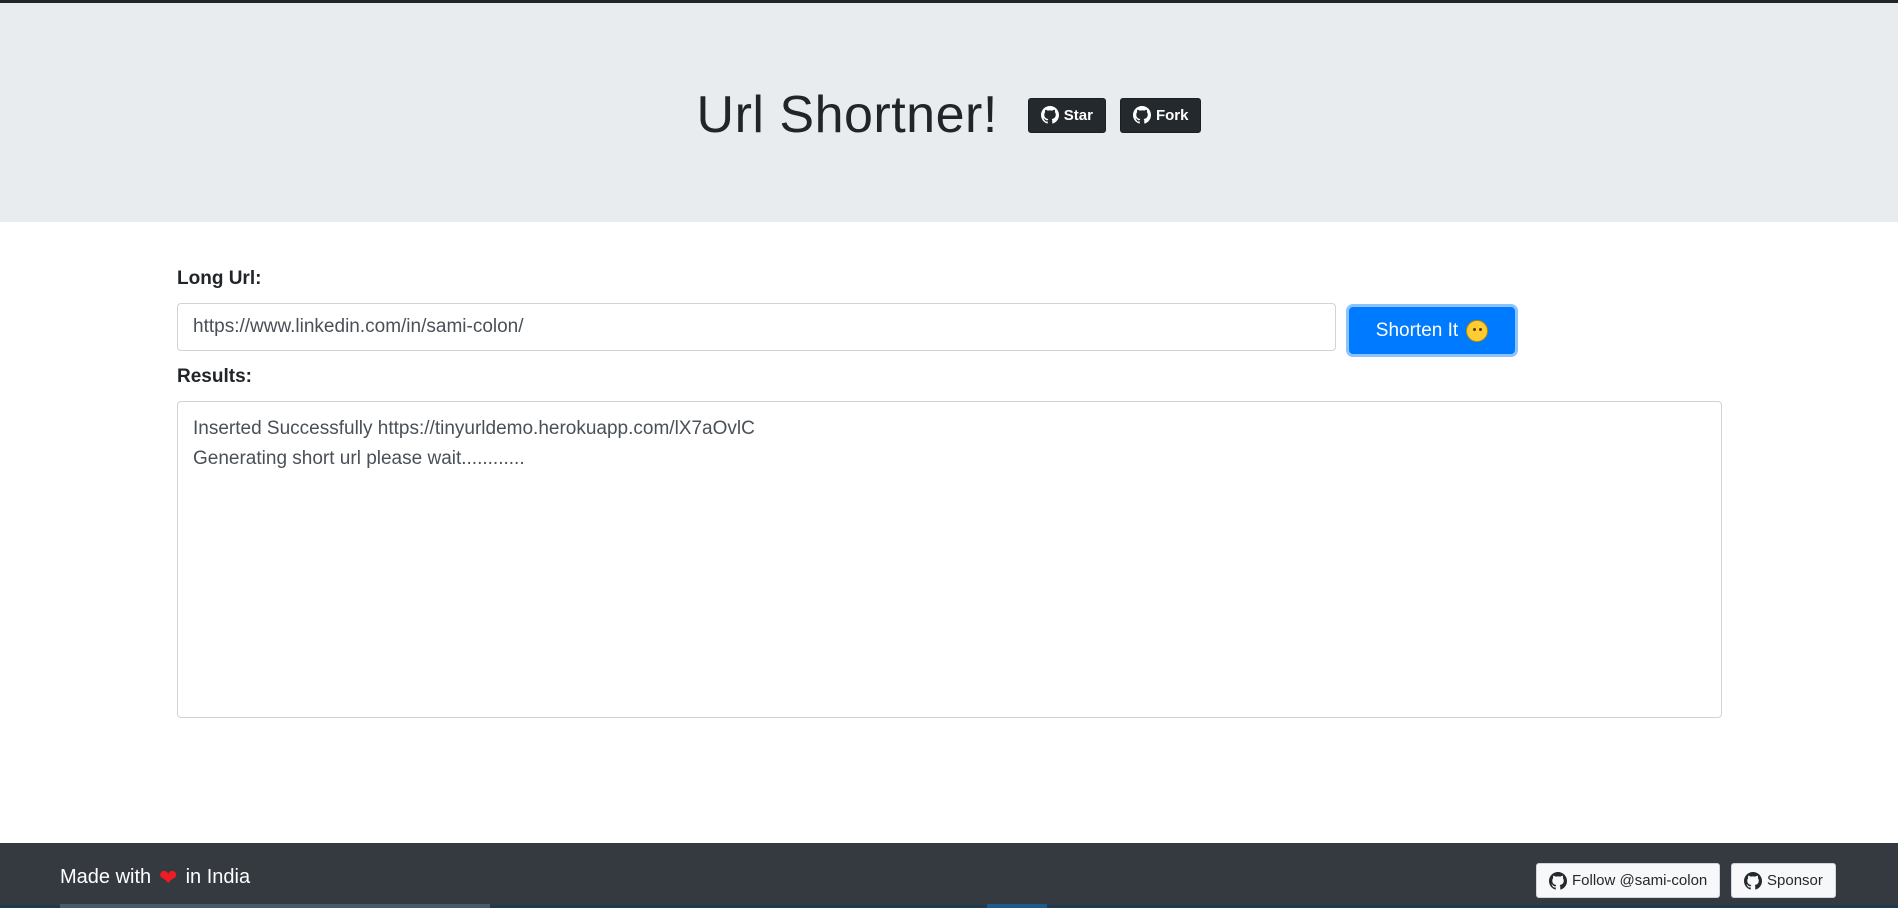 This screenshot has width=1898, height=908. What do you see at coordinates (1477, 330) in the screenshot?
I see `smiling-face-icon` at bounding box center [1477, 330].